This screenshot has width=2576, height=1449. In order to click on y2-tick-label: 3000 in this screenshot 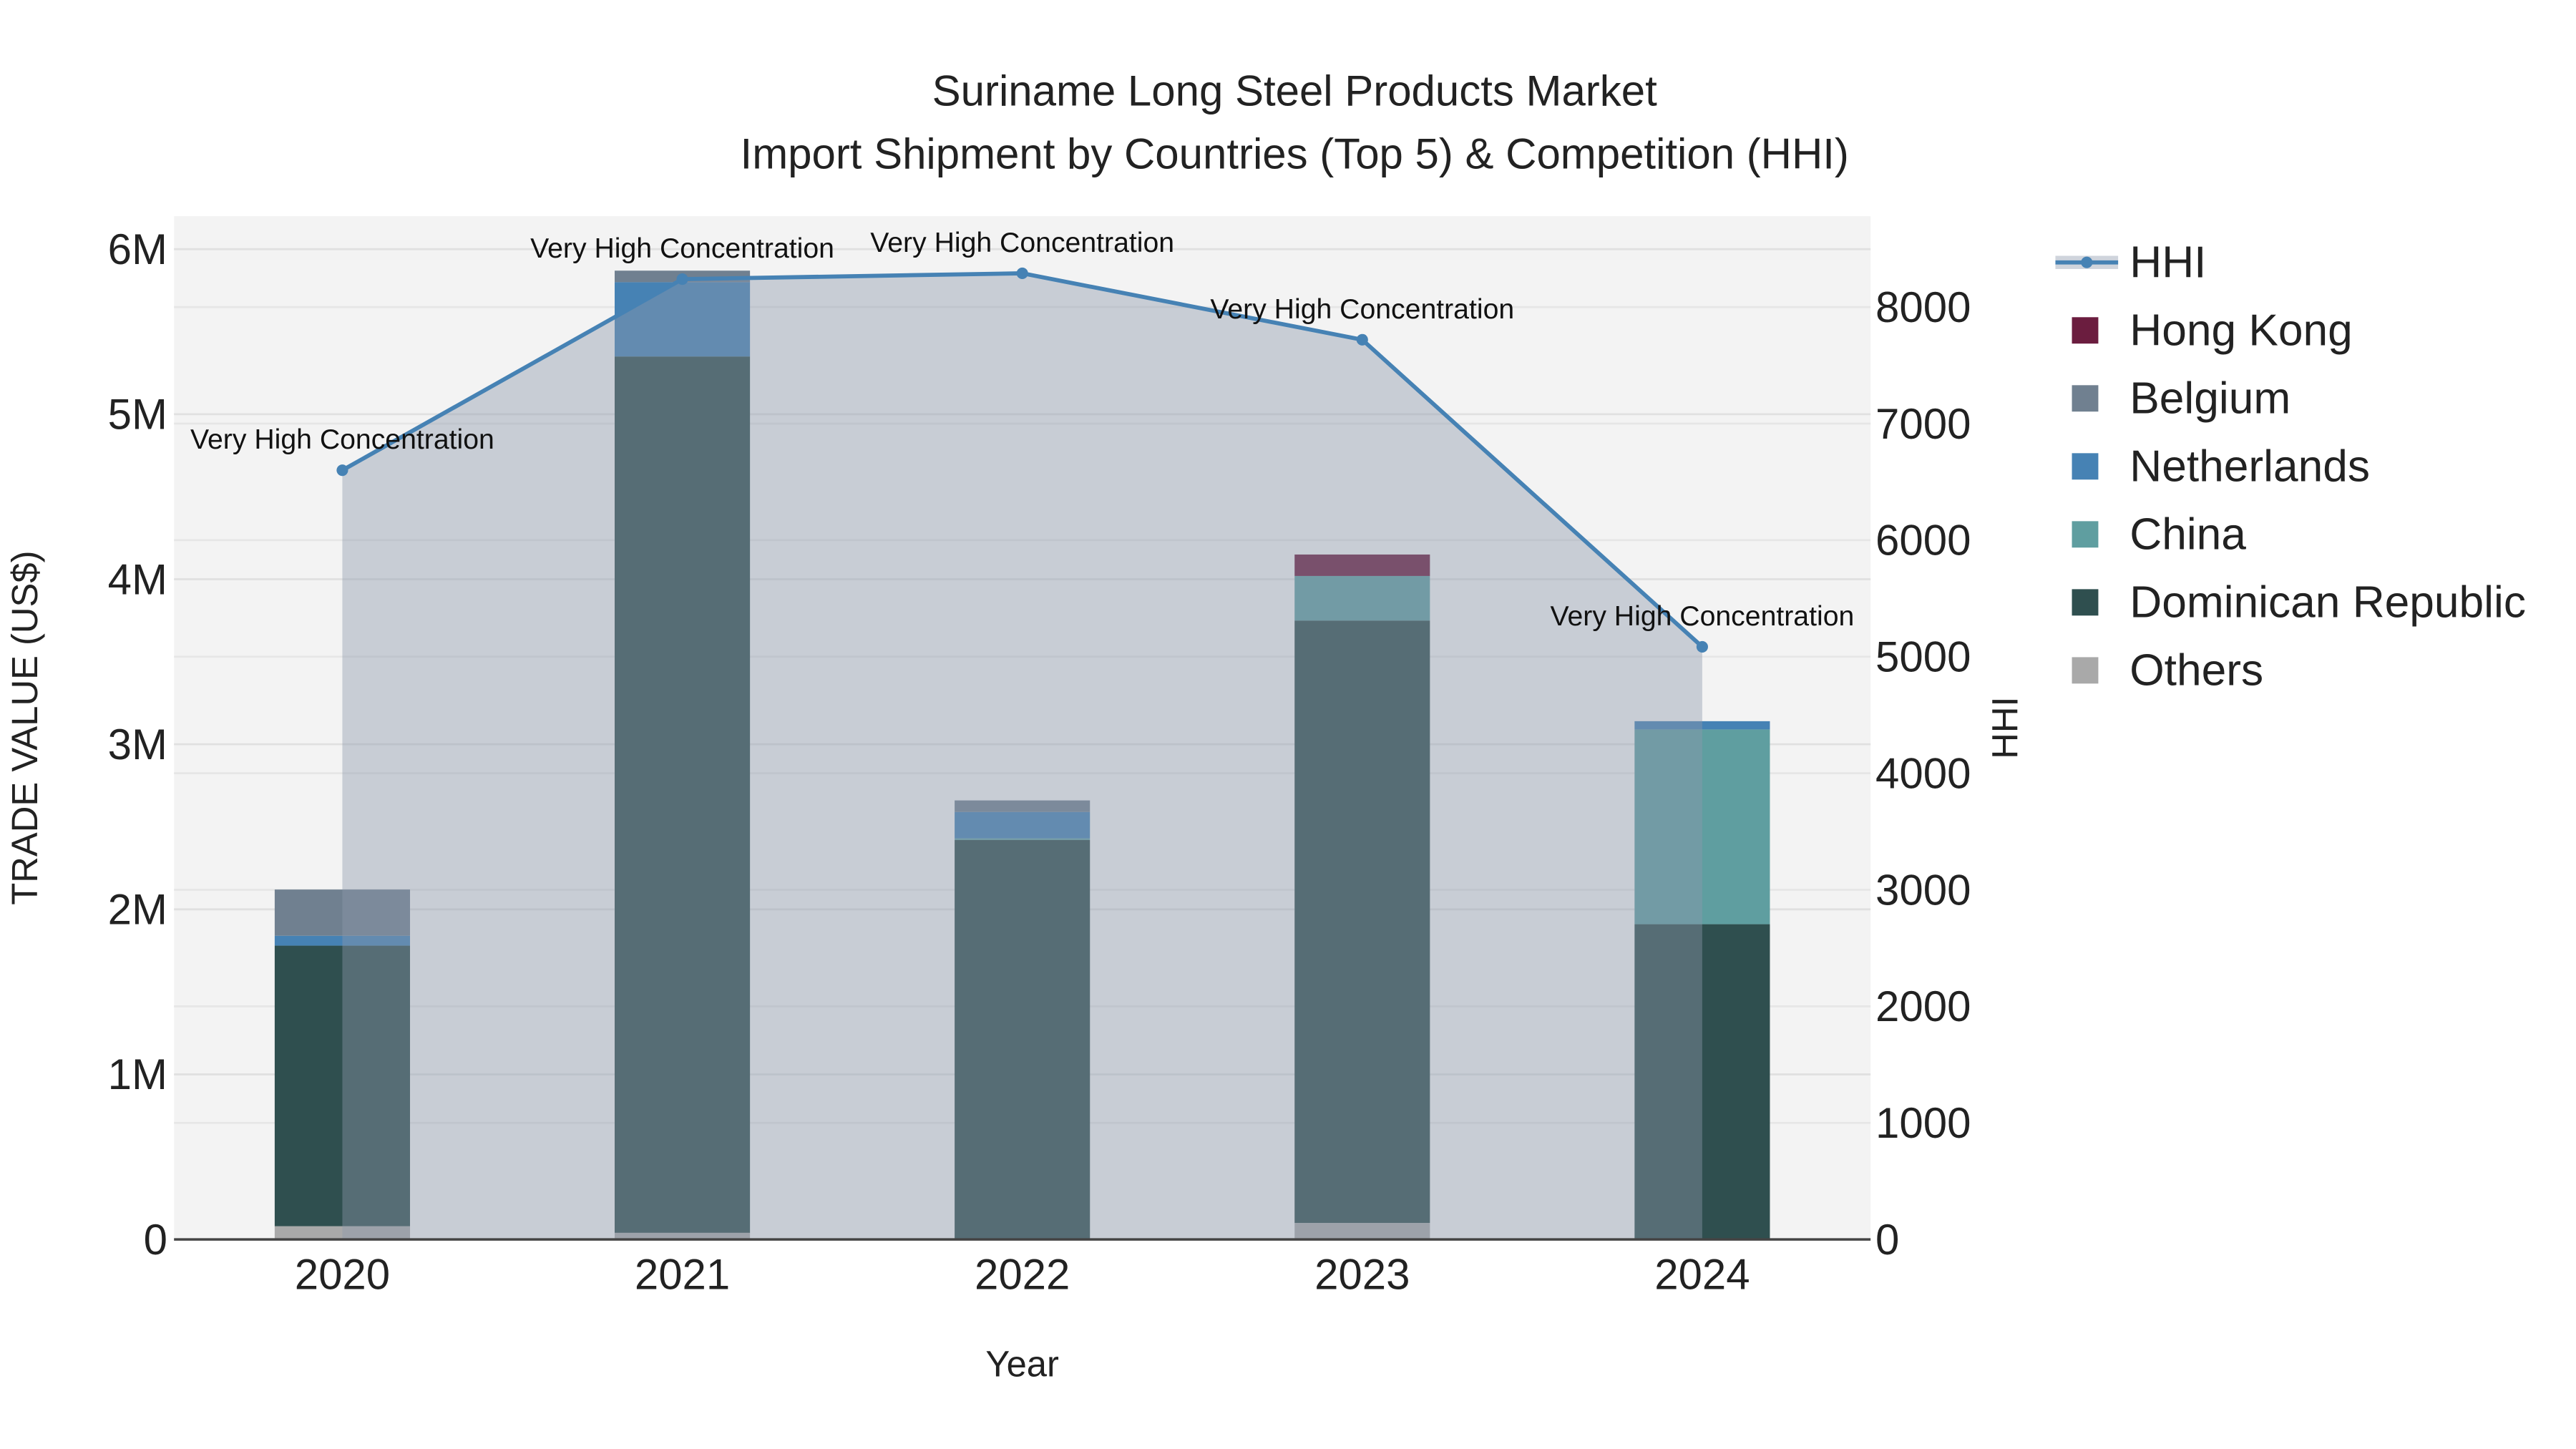, I will do `click(1923, 890)`.